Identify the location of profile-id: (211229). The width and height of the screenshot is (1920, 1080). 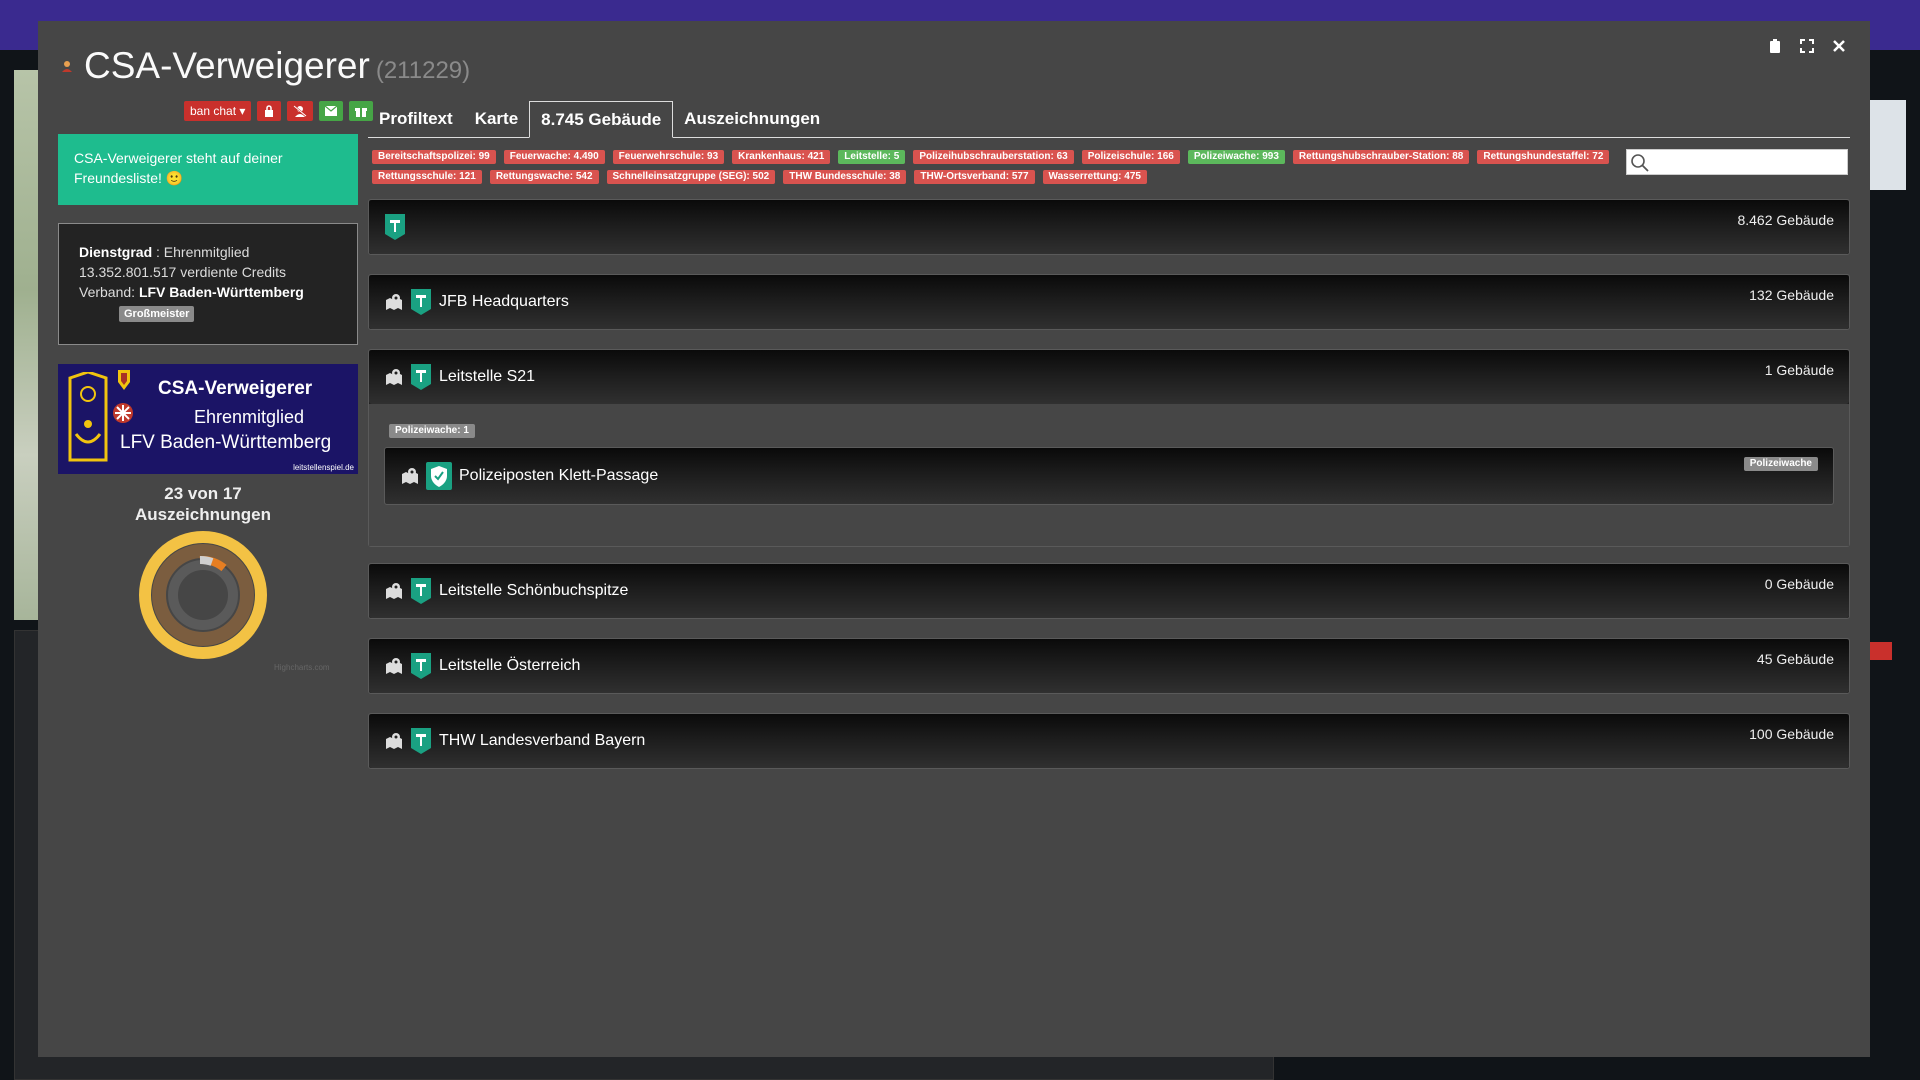
(423, 70).